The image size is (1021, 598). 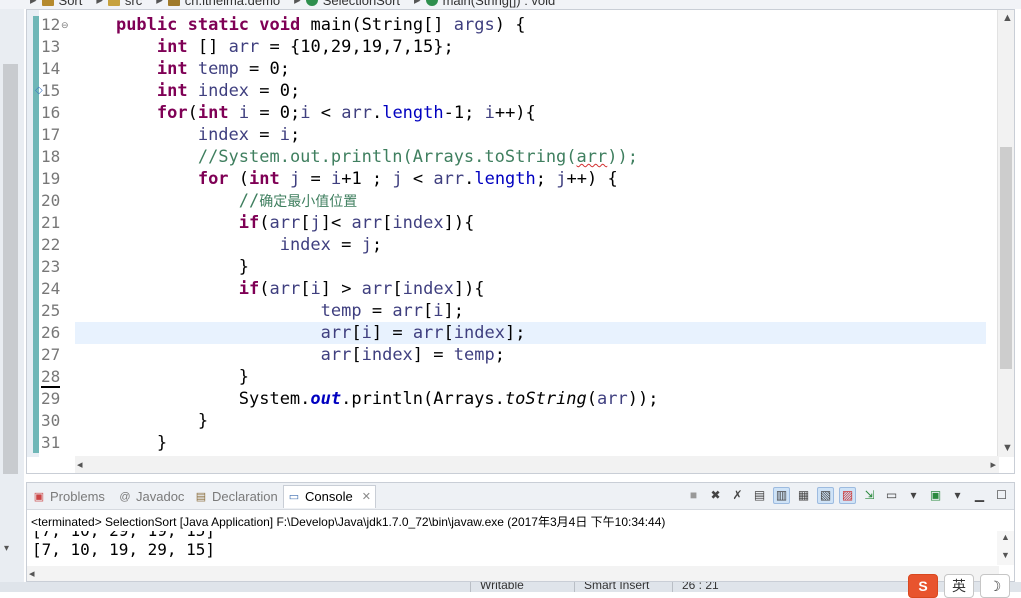 What do you see at coordinates (77, 496) in the screenshot?
I see `tab-label: Problems` at bounding box center [77, 496].